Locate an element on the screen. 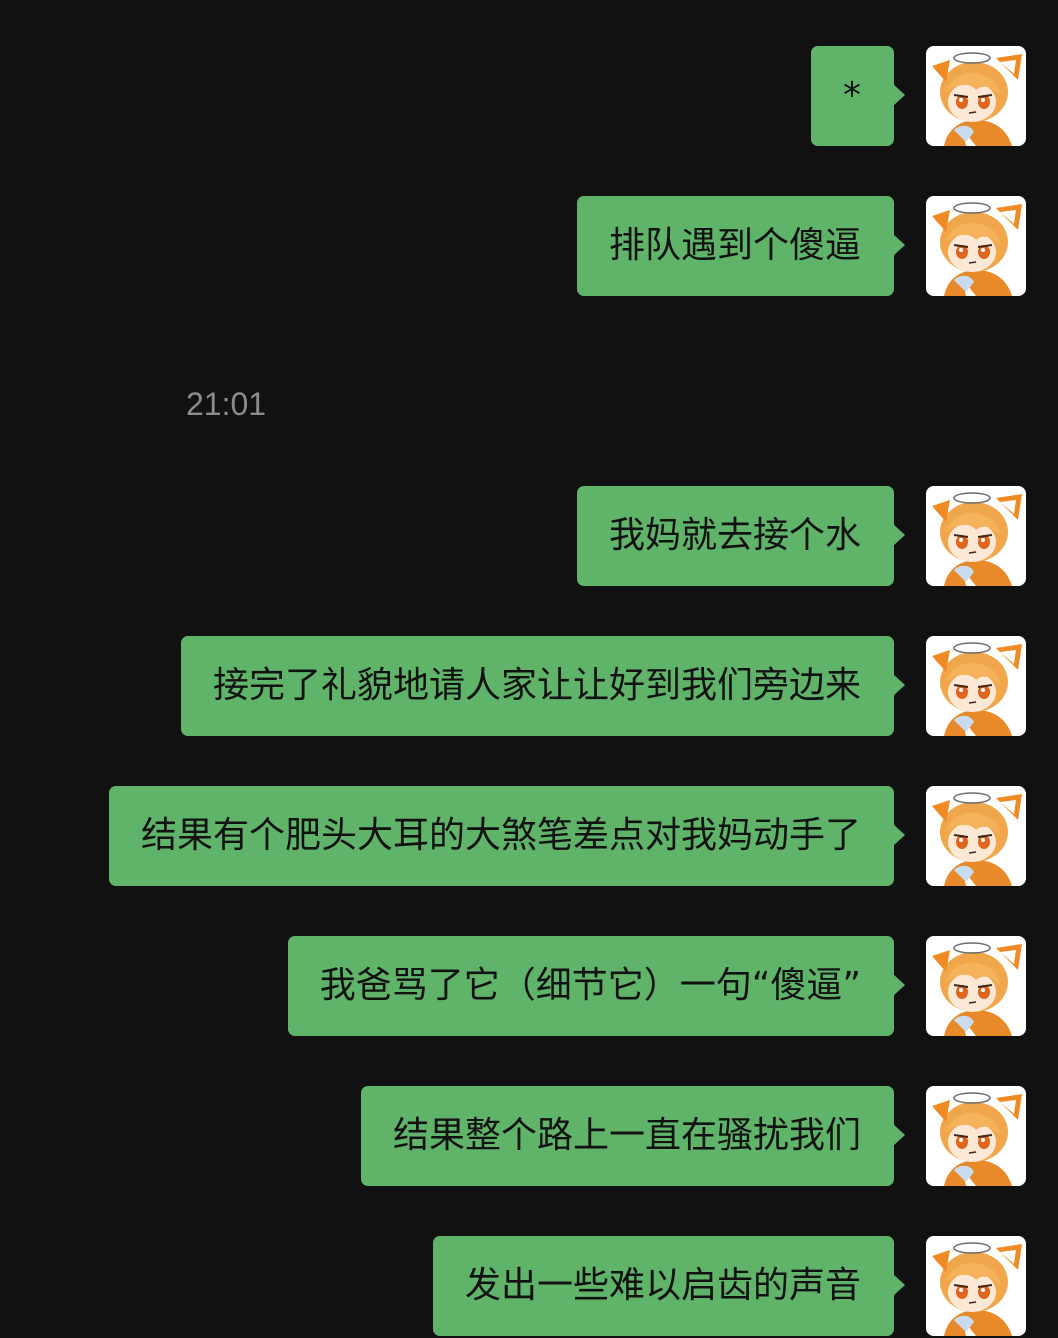  message-row: 接完了礼貌地请人家让让好到我们旁边来 is located at coordinates (603, 686).